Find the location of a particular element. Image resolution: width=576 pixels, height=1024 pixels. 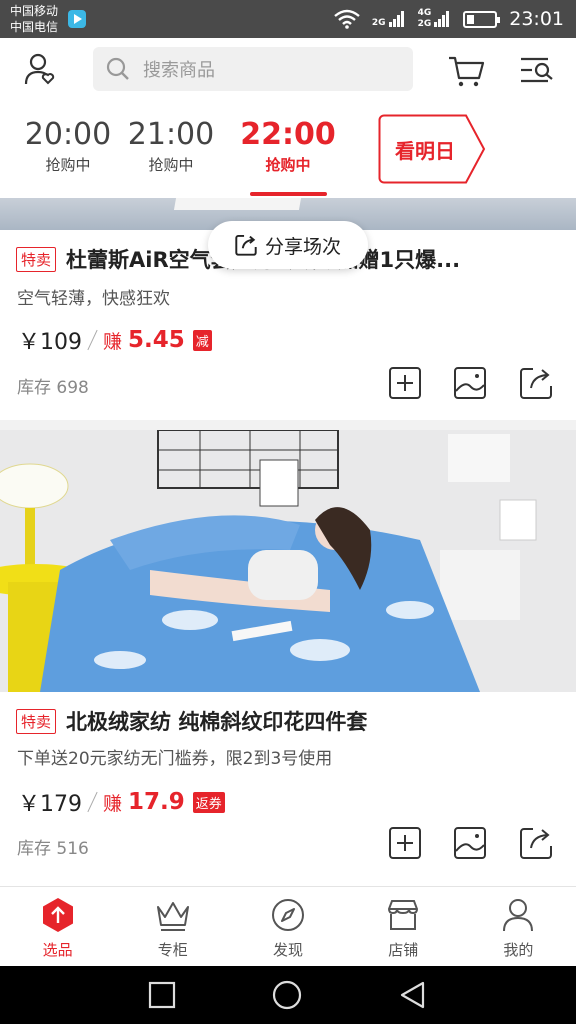

product-title-row: 特卖 北极绒家纺 纯棉斜纹印花四件套 is located at coordinates (291, 721).